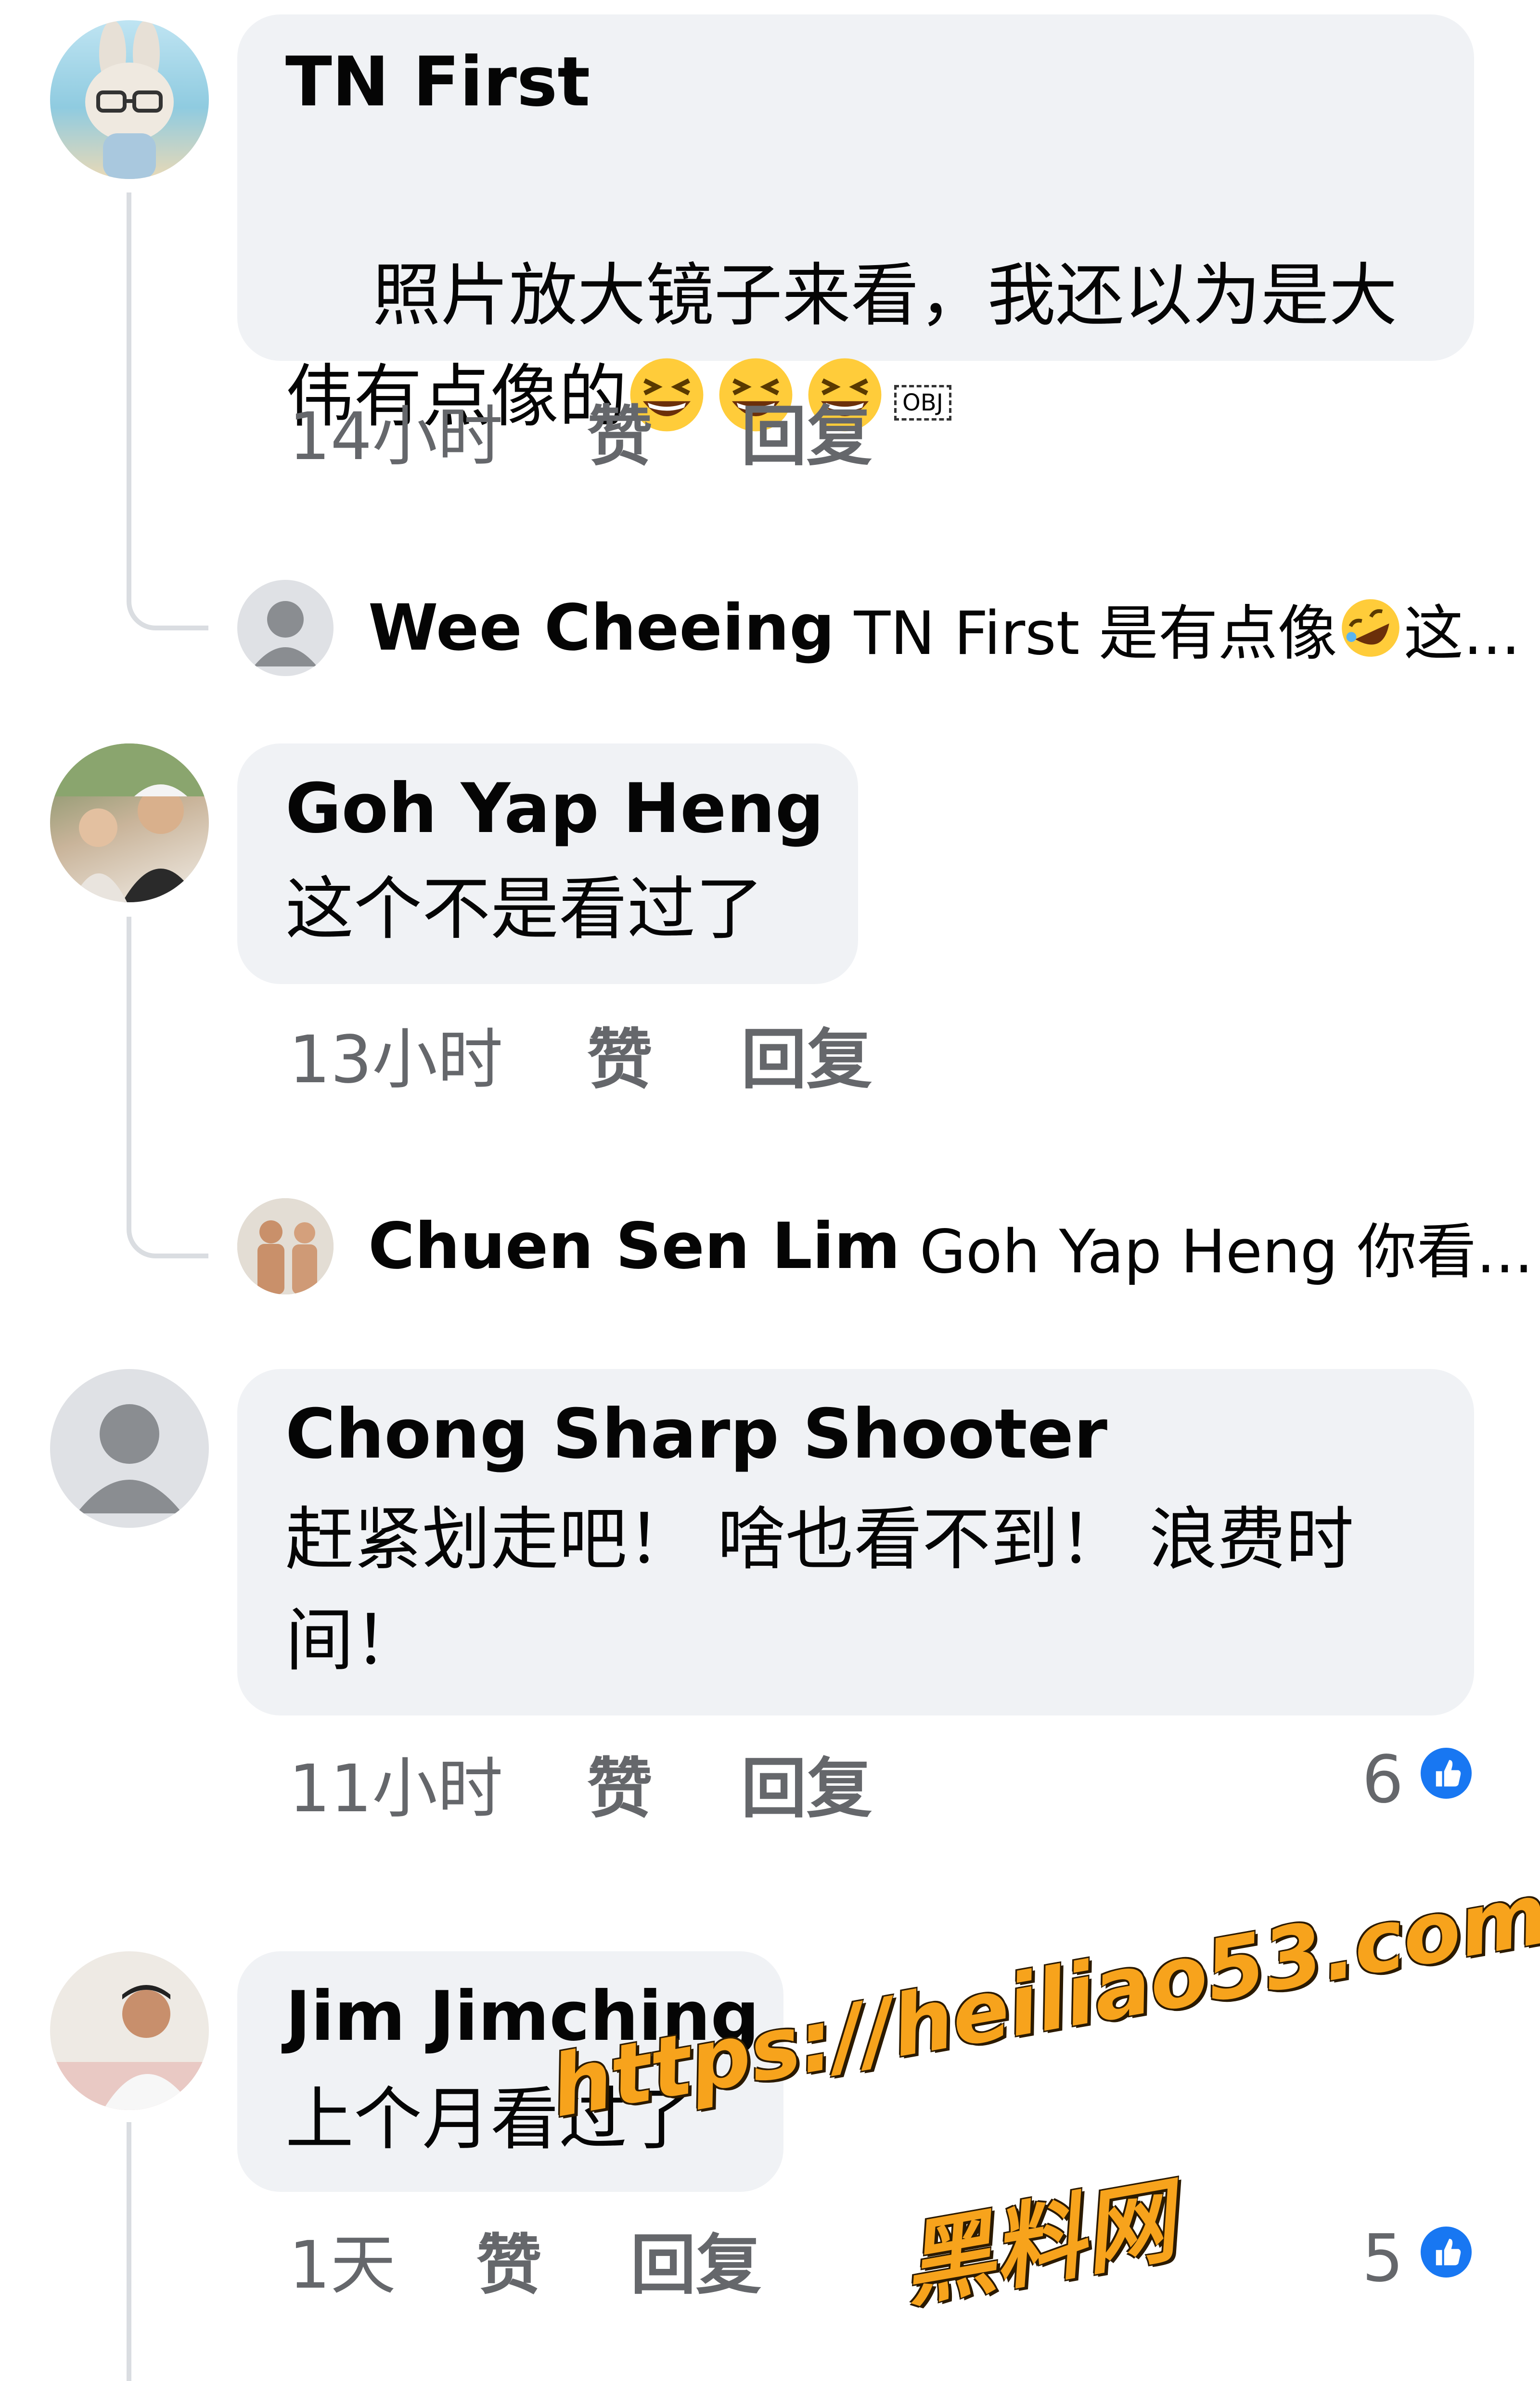  What do you see at coordinates (922, 403) in the screenshot?
I see `obj-placeholder: OBJ` at bounding box center [922, 403].